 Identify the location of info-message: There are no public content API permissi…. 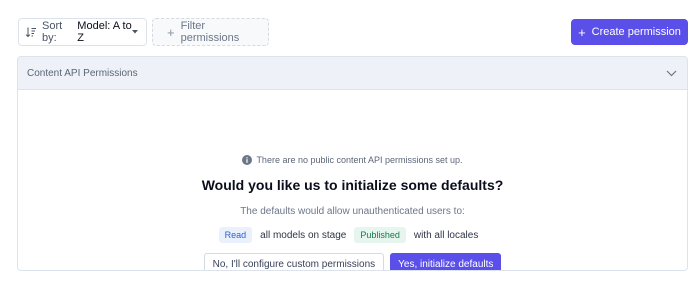
(352, 160).